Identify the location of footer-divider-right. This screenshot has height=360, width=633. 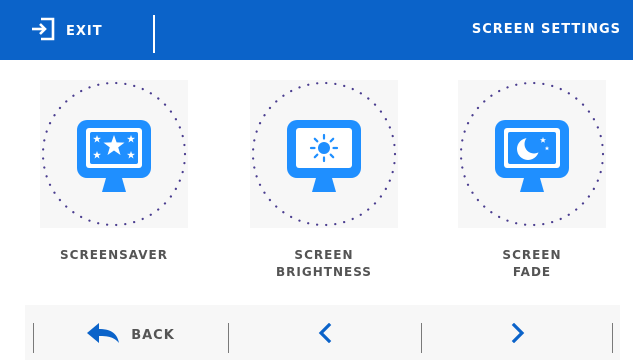
(612, 338).